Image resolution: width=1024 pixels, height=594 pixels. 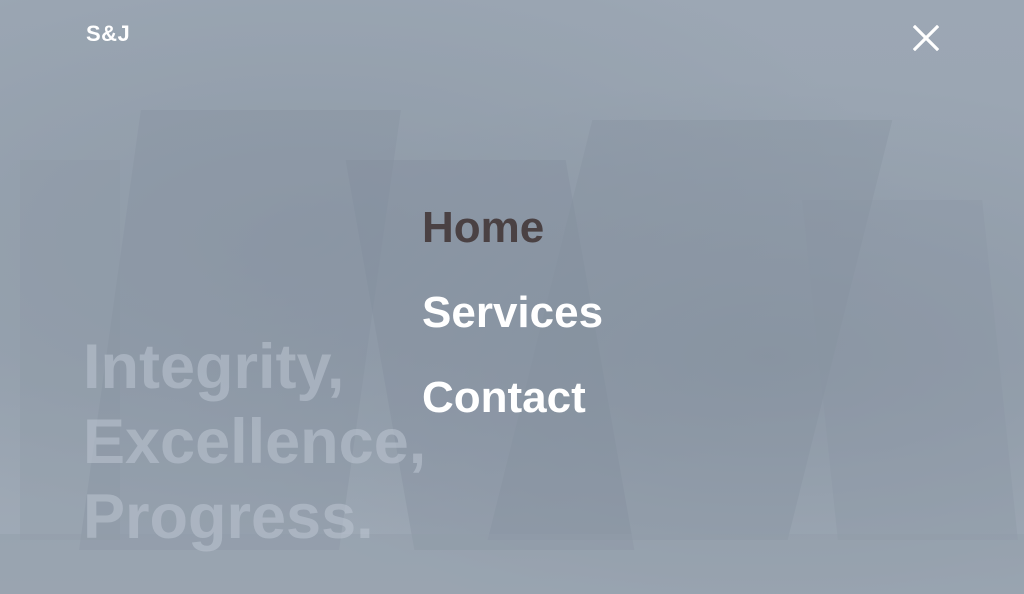 I want to click on nav-item-services: Services, so click(x=512, y=312).